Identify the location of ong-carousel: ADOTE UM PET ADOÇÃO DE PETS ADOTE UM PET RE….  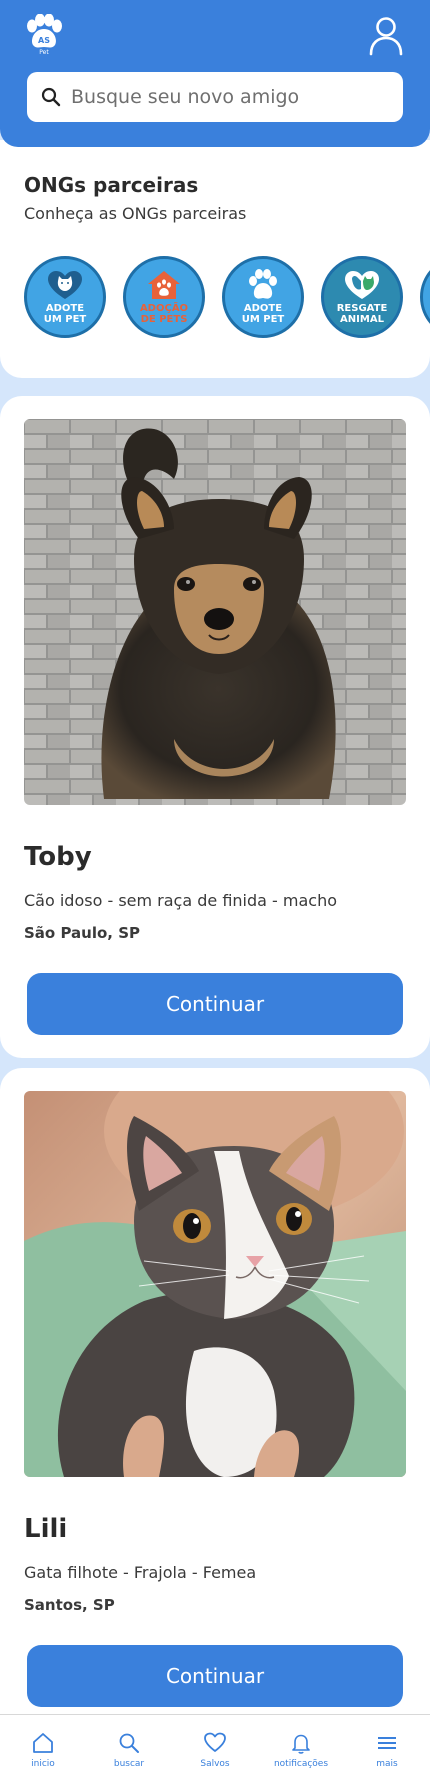
(227, 298).